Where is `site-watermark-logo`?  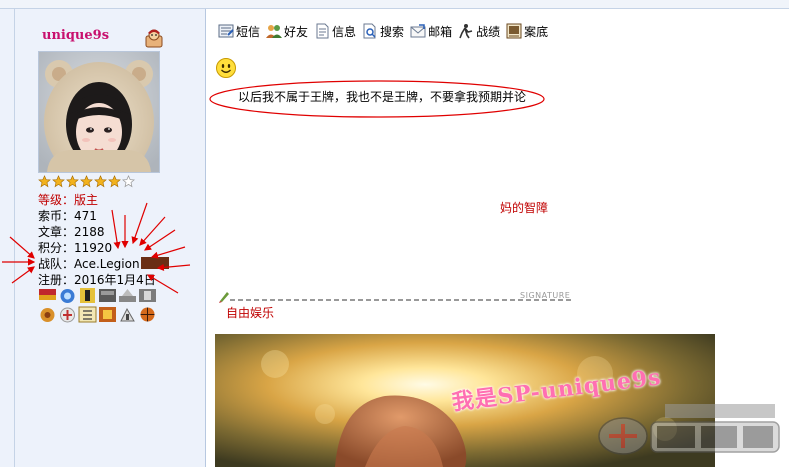
site-watermark-logo is located at coordinates (689, 429).